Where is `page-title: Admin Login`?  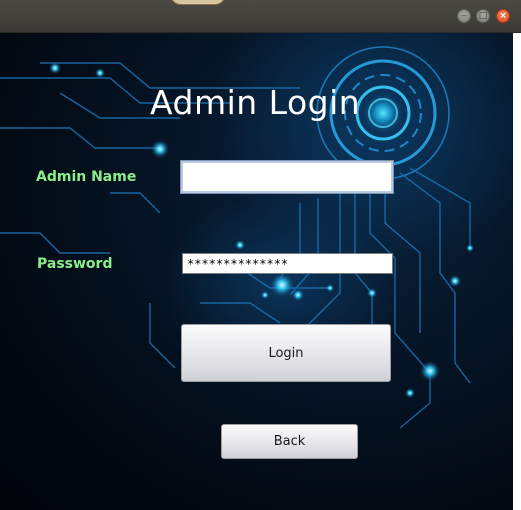 page-title: Admin Login is located at coordinates (255, 102).